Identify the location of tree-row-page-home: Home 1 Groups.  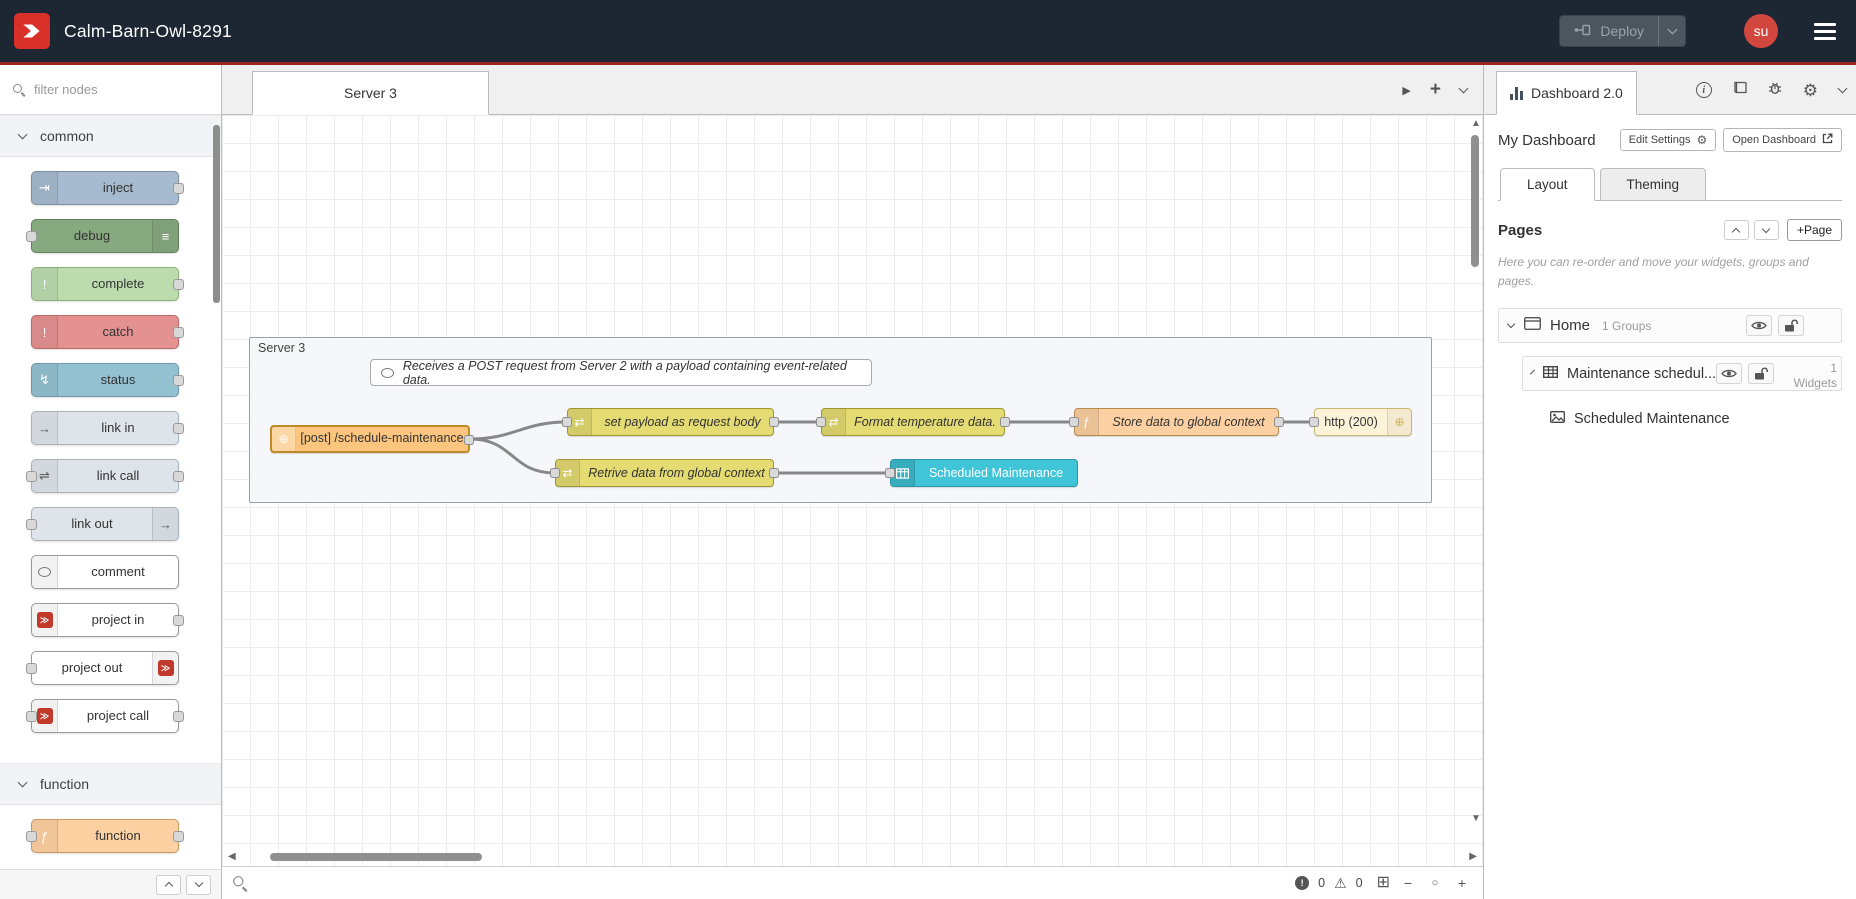
(1670, 326).